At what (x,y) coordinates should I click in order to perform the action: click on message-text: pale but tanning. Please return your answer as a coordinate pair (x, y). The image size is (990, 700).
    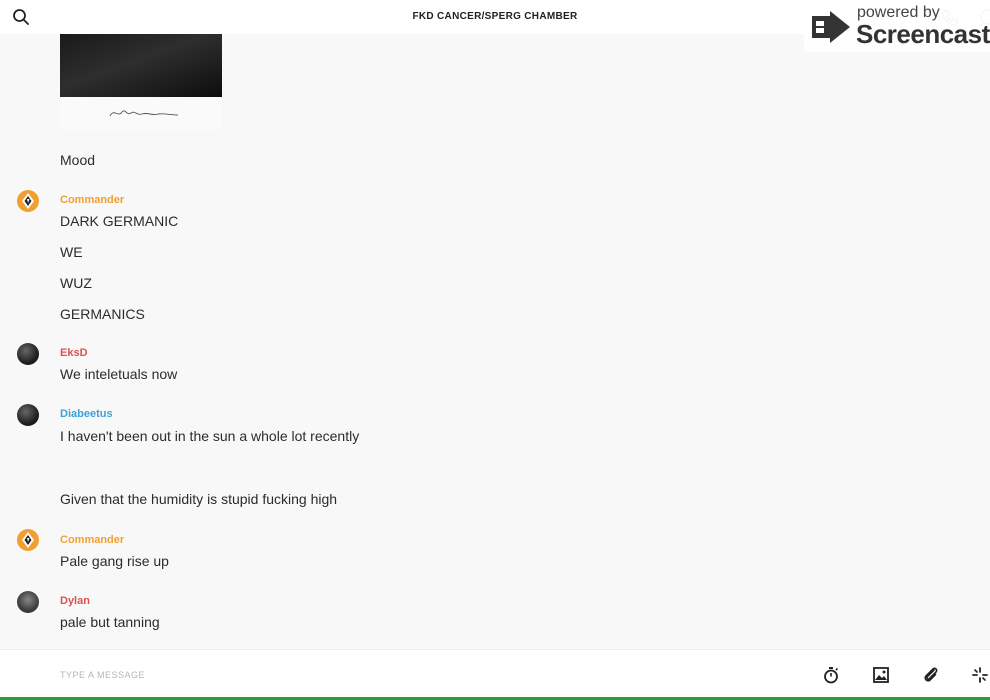
    Looking at the image, I should click on (110, 622).